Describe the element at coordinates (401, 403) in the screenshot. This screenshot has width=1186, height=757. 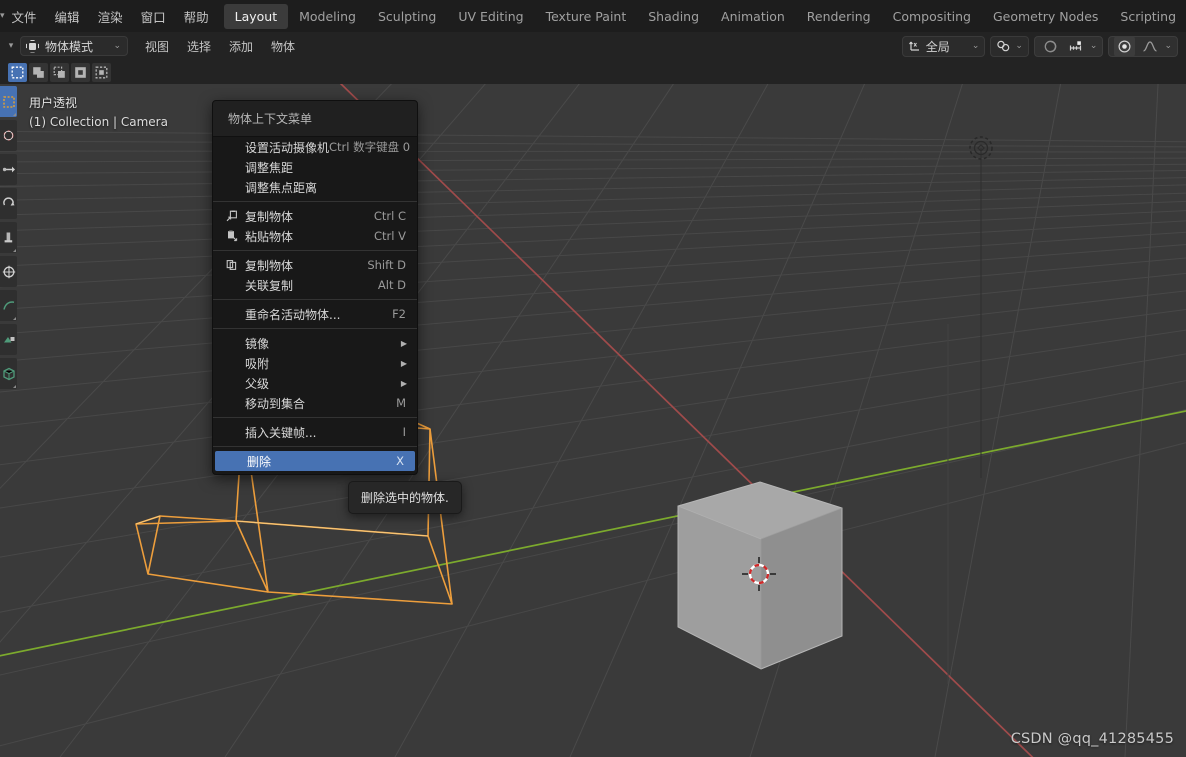
I see `menu-item-shortcut: M` at that location.